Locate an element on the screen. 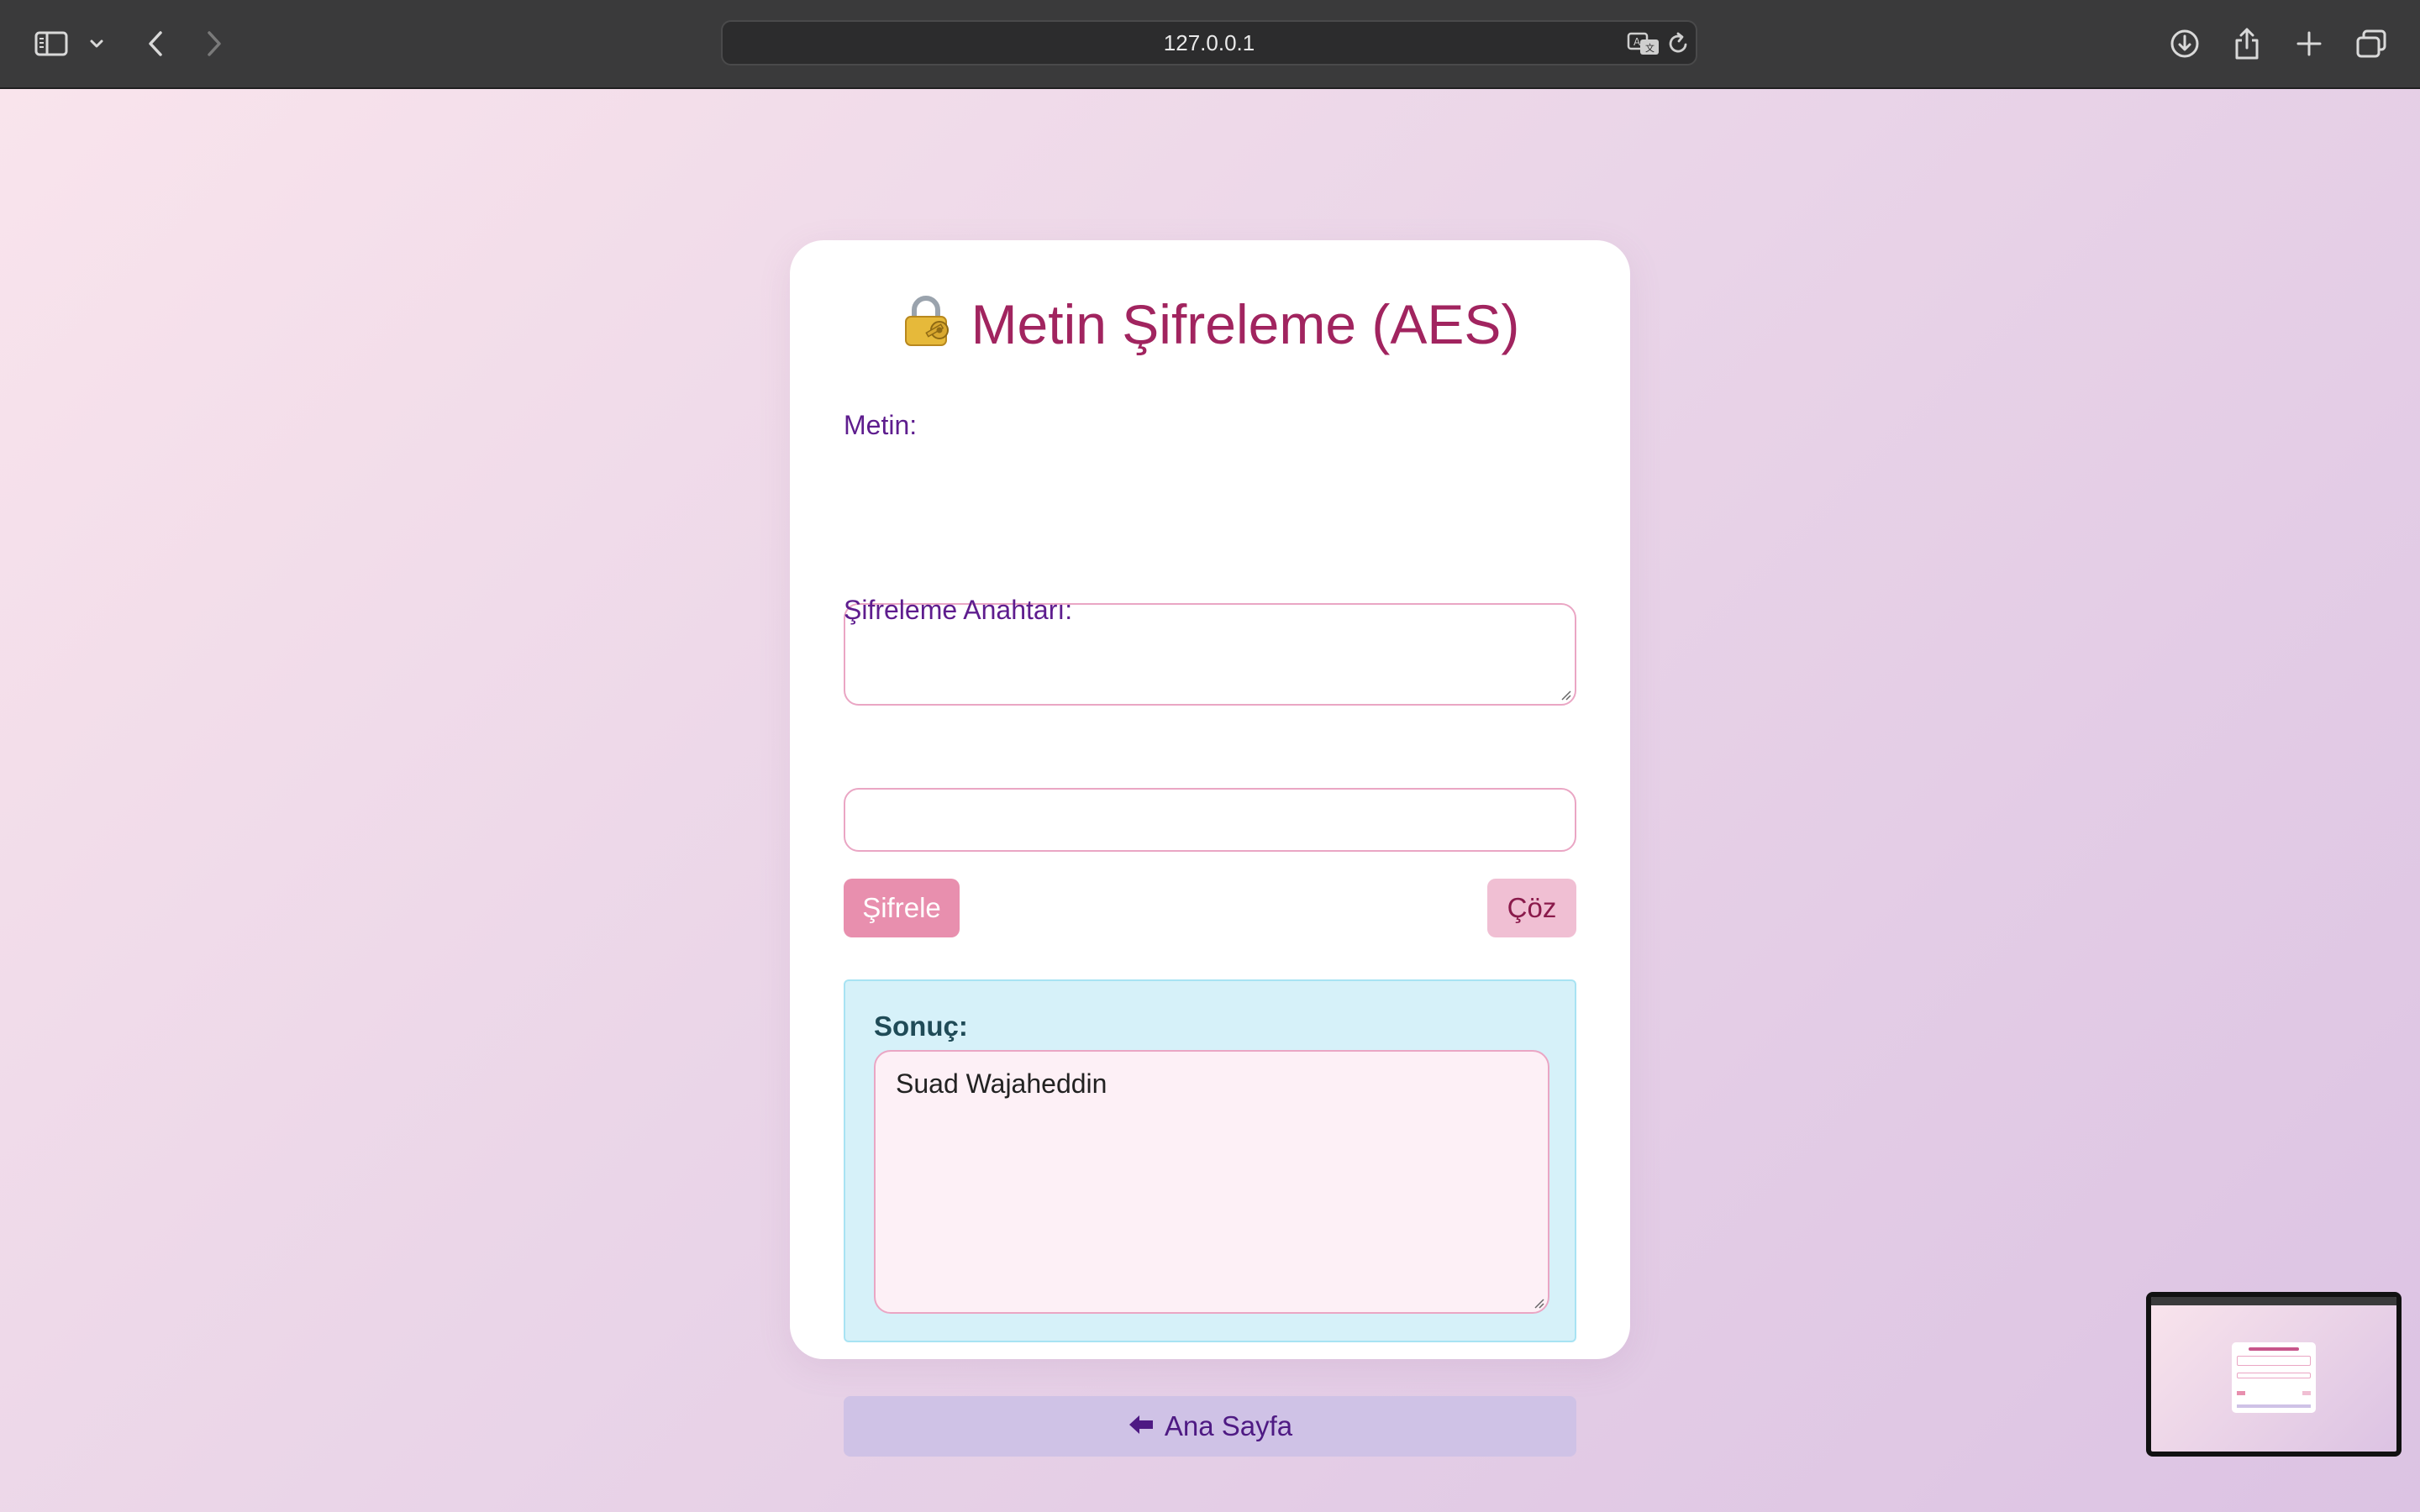 The image size is (2420, 1512). address-bar: 127.0.0.1 A 文 is located at coordinates (1209, 43).